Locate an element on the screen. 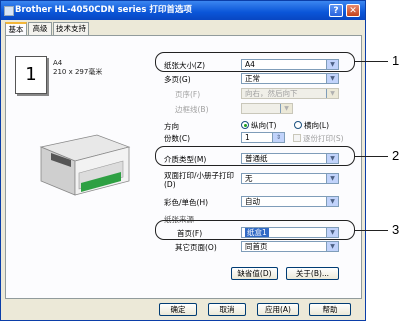 Image resolution: width=411 pixels, height=321 pixels. other-pages-value: 同首页 is located at coordinates (256, 246).